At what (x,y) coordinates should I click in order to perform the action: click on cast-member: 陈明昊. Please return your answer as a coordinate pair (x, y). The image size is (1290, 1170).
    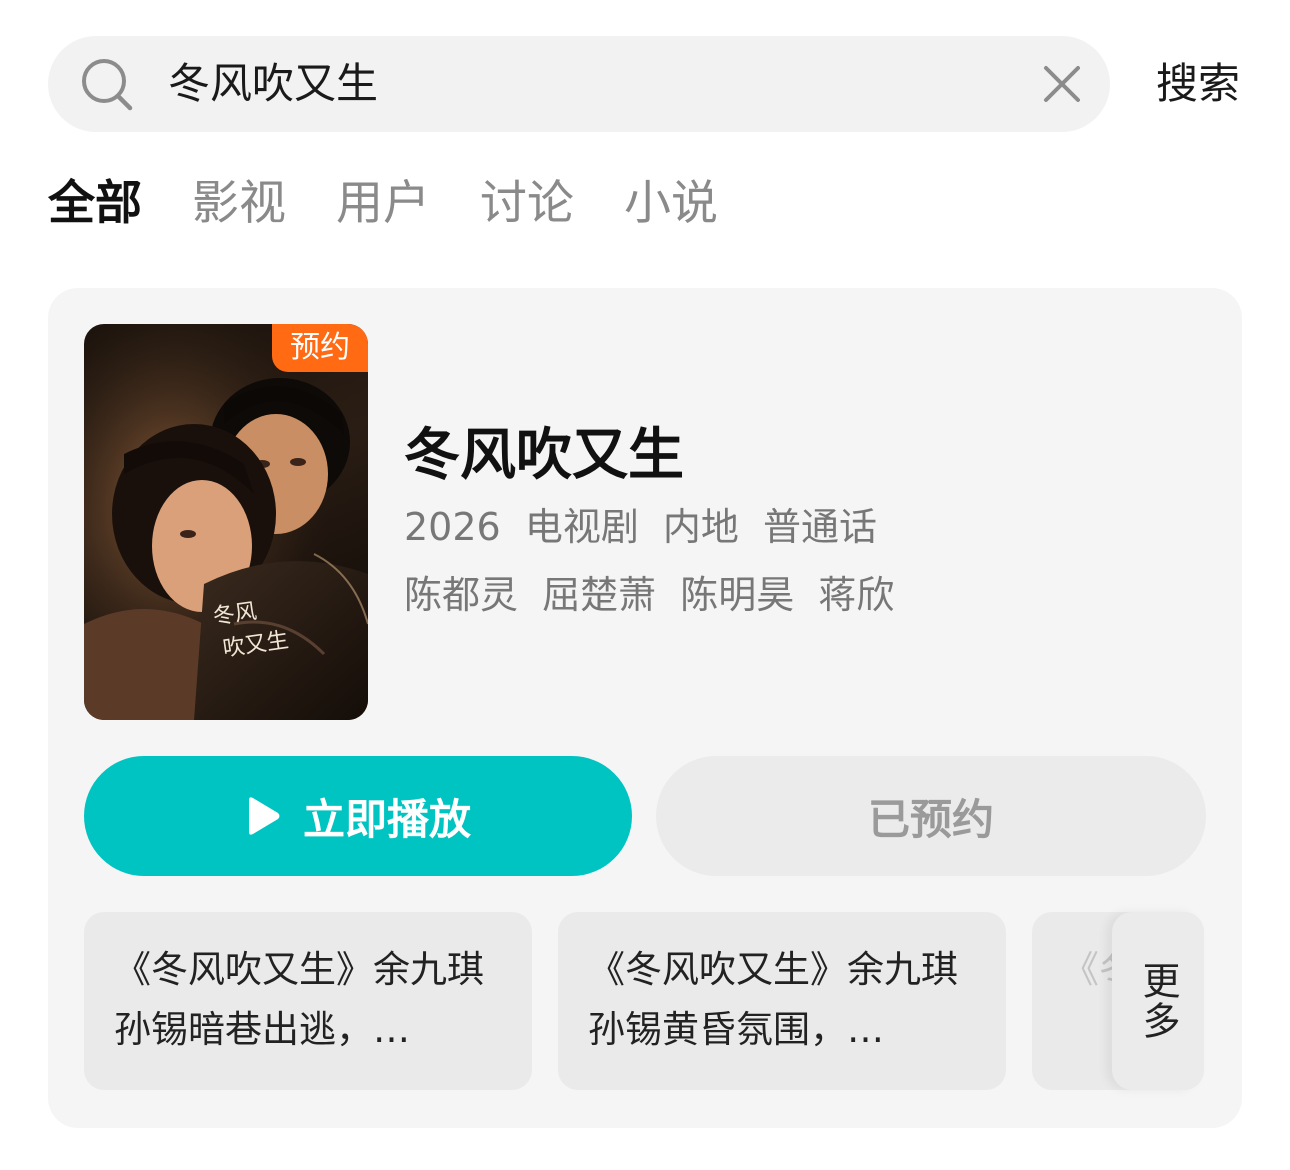
    Looking at the image, I should click on (737, 595).